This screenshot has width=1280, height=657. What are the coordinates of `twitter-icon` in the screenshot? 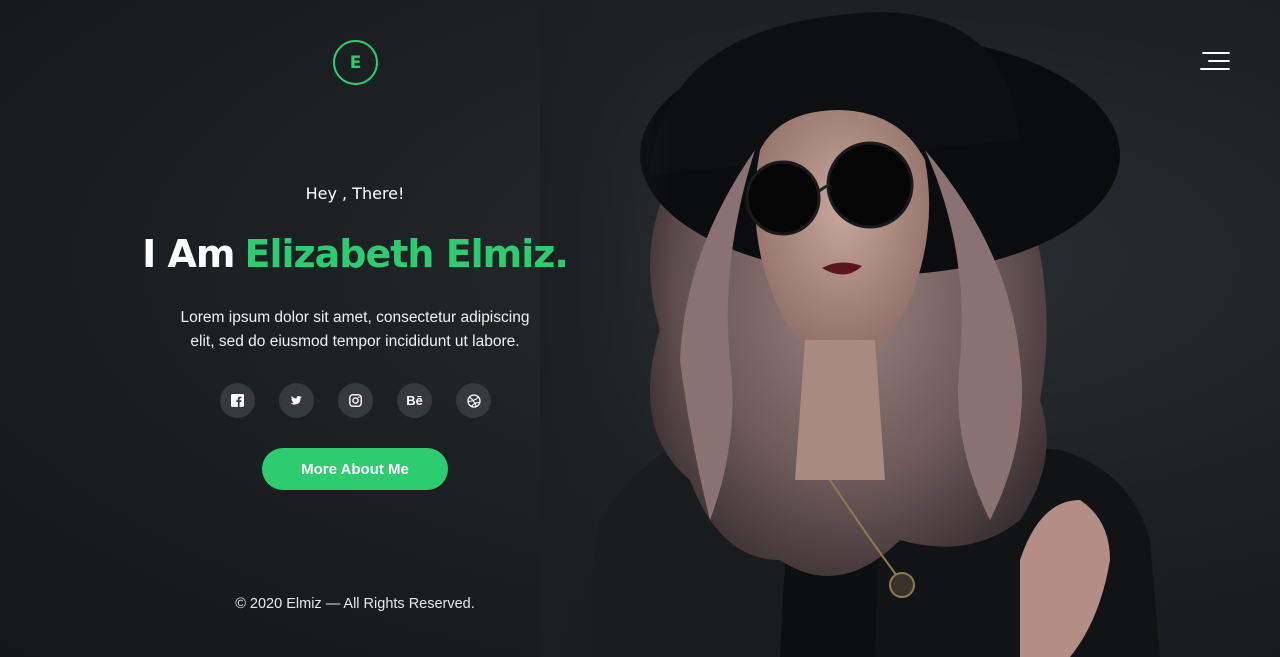 It's located at (296, 400).